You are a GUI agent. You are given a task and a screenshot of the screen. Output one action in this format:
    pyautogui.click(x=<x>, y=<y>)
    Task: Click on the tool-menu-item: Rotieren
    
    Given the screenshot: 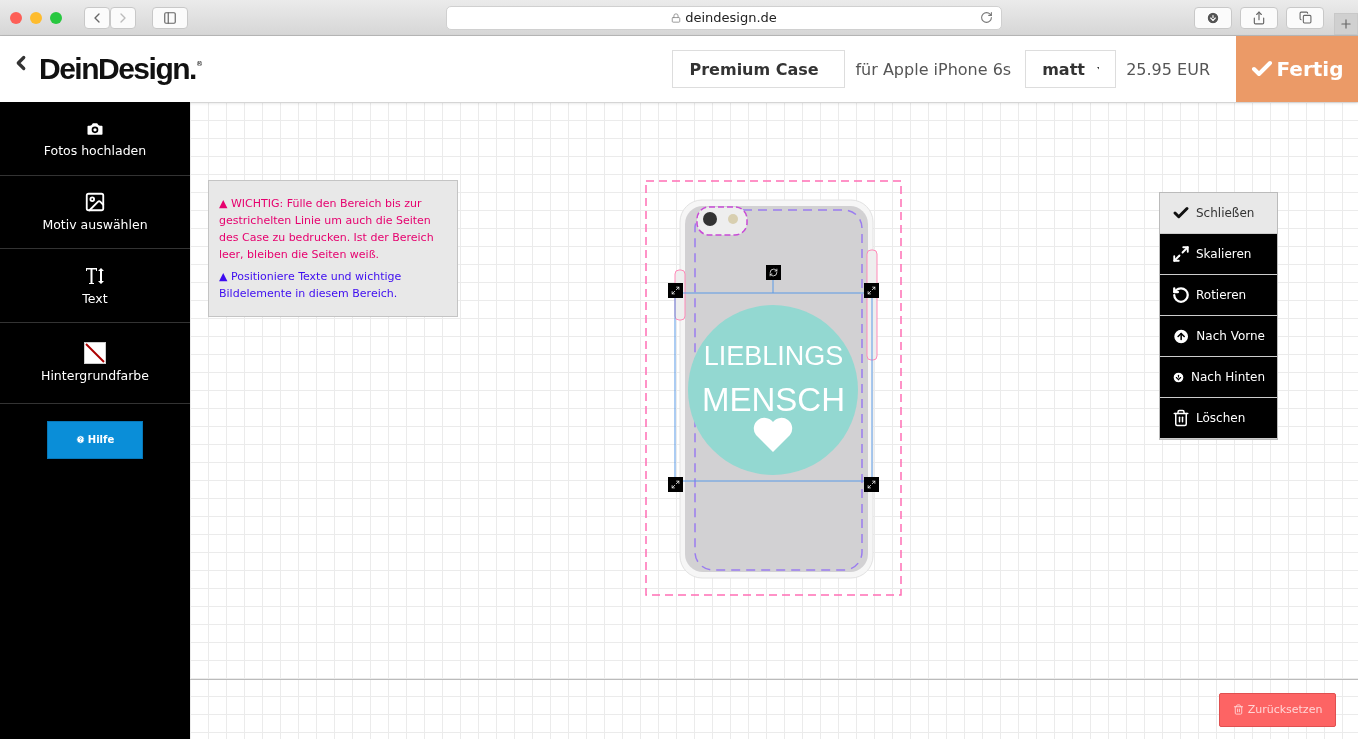 What is the action you would take?
    pyautogui.click(x=1218, y=295)
    